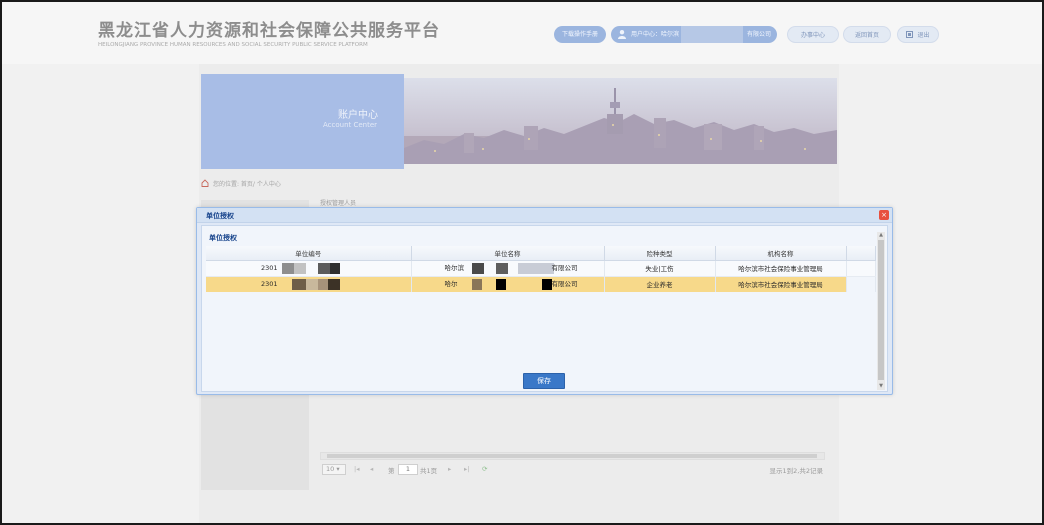 This screenshot has height=525, width=1044. What do you see at coordinates (660, 268) in the screenshot?
I see `insurance-type-cell: 失业|工伤` at bounding box center [660, 268].